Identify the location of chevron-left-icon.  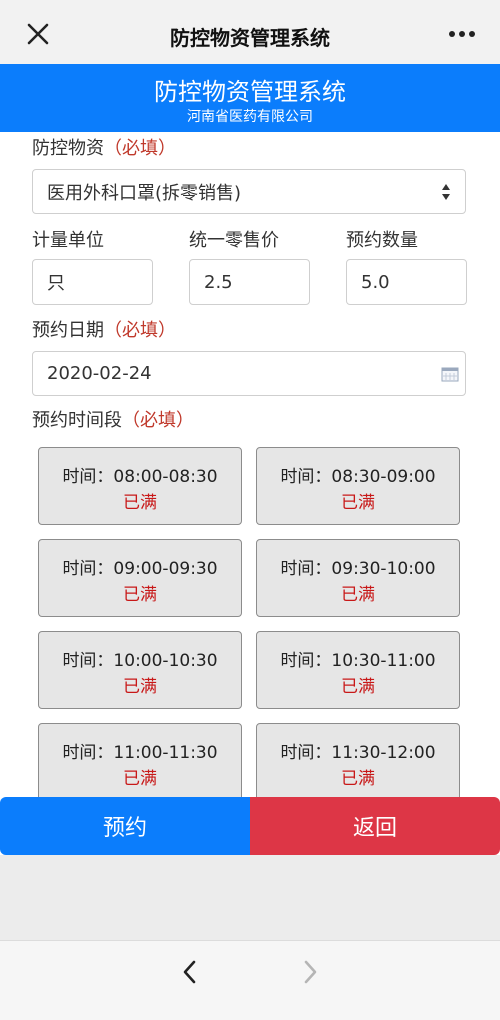
(190, 972).